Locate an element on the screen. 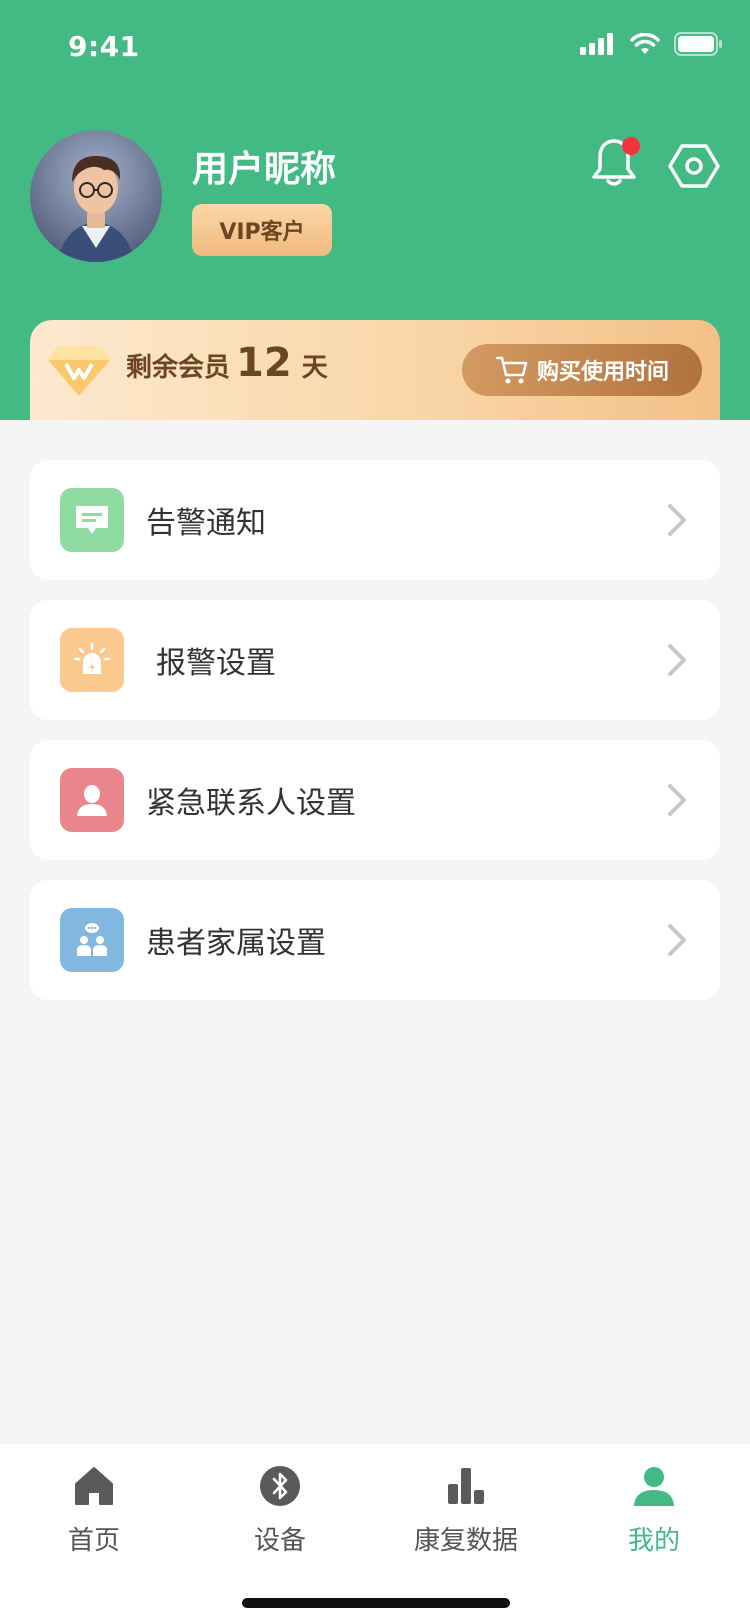 This screenshot has width=750, height=1624. username: 用户昵称 is located at coordinates (264, 169).